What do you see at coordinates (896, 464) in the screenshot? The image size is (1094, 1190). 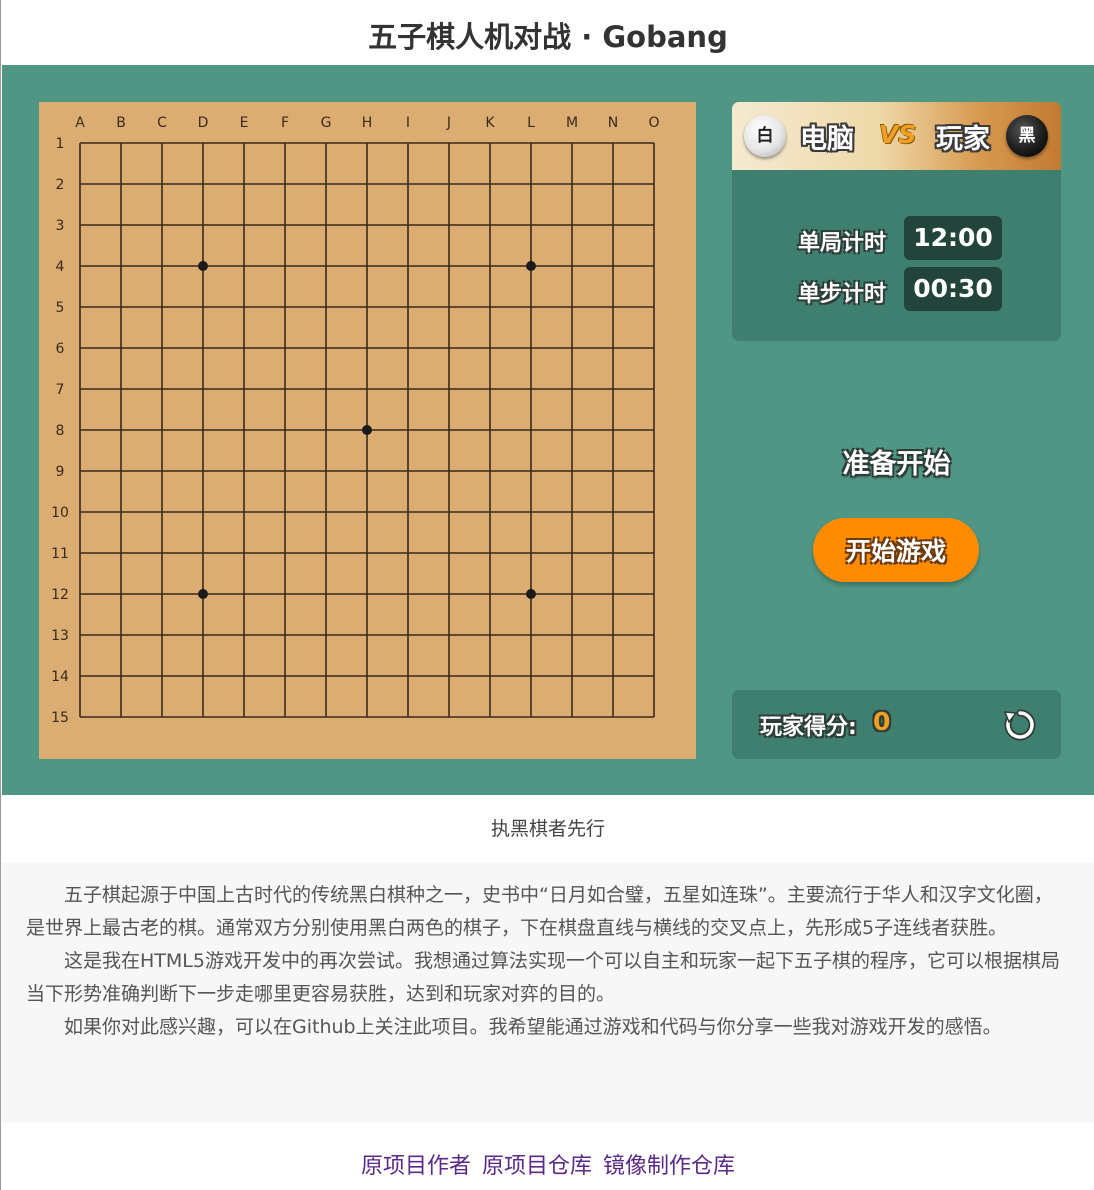 I see `game-status: 准备开始` at bounding box center [896, 464].